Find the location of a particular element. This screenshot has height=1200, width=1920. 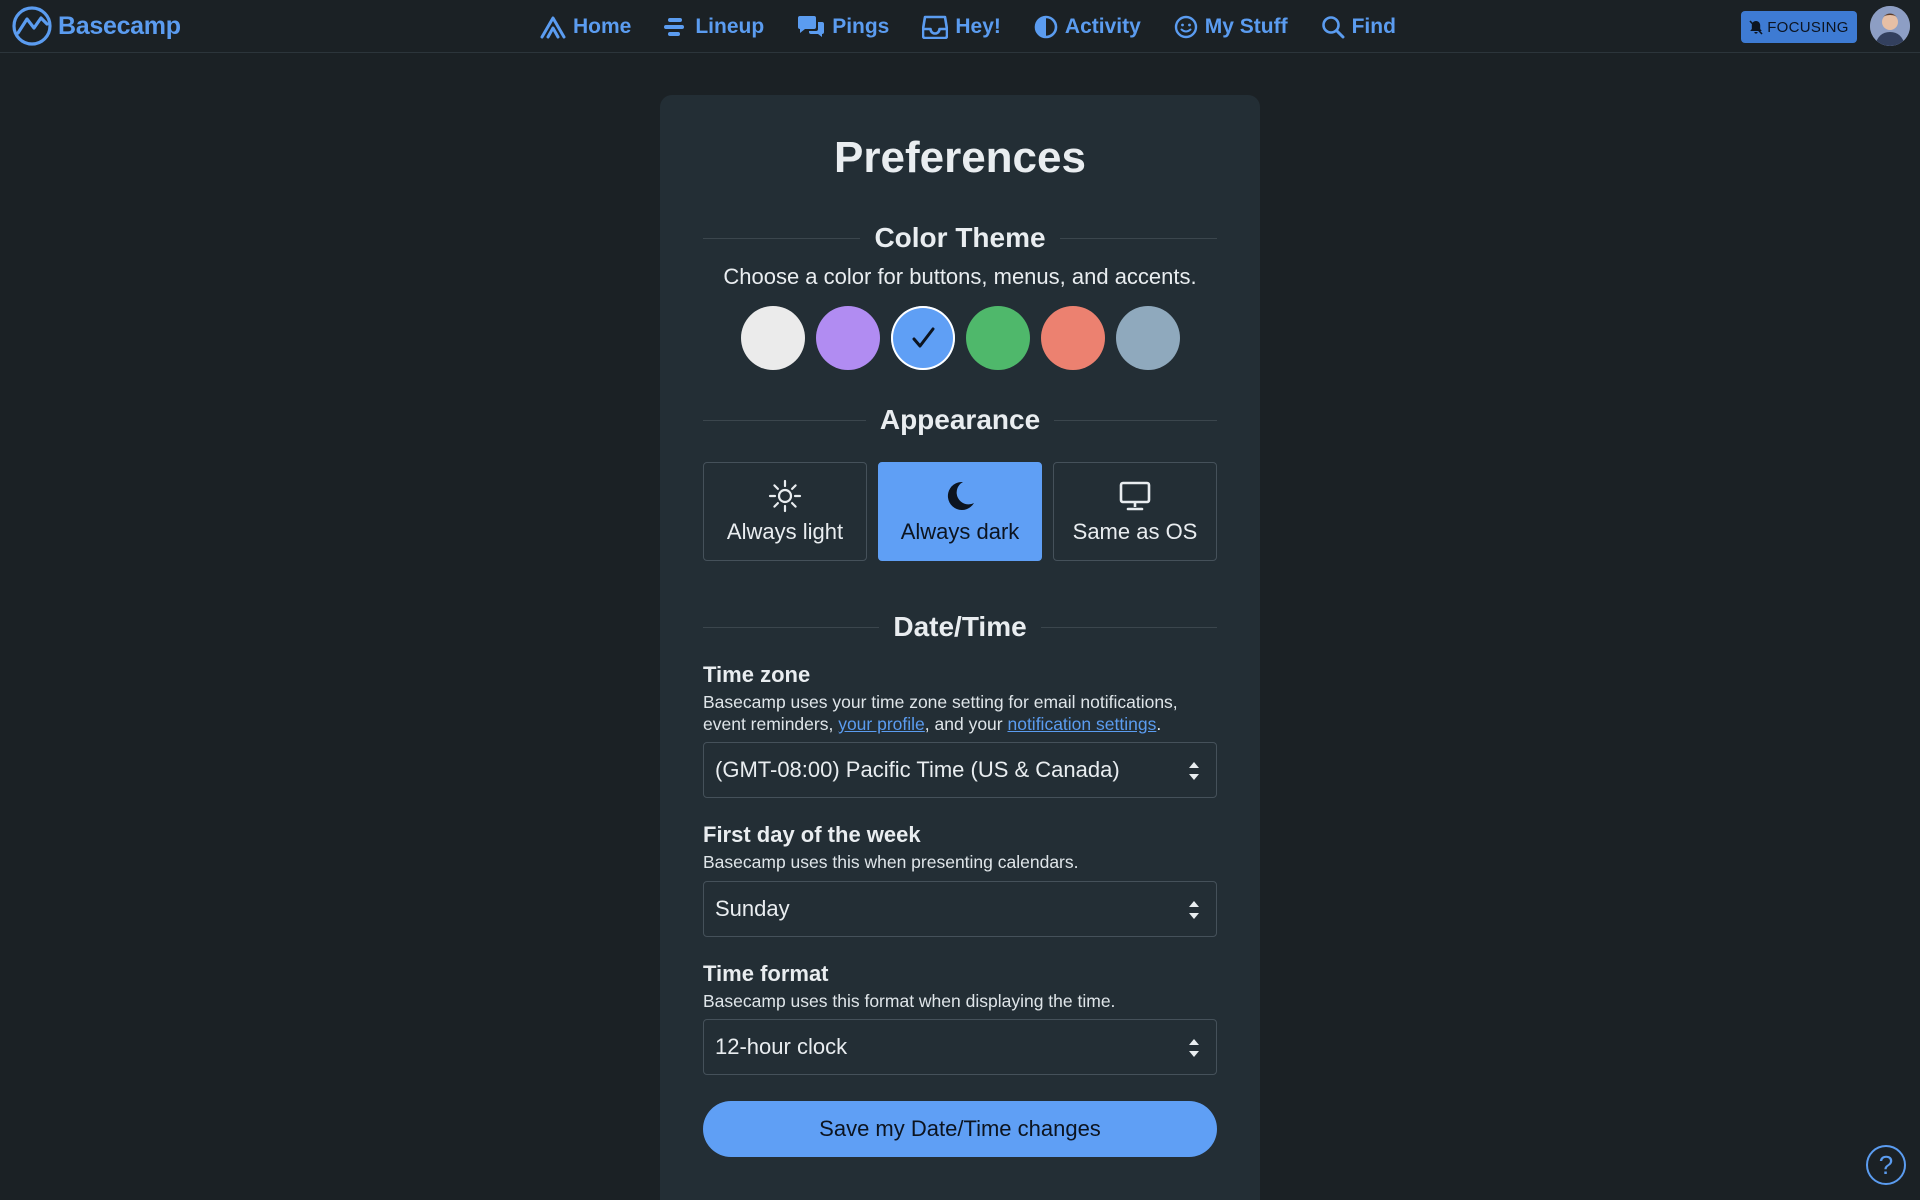

activity-icon is located at coordinates (1046, 26).